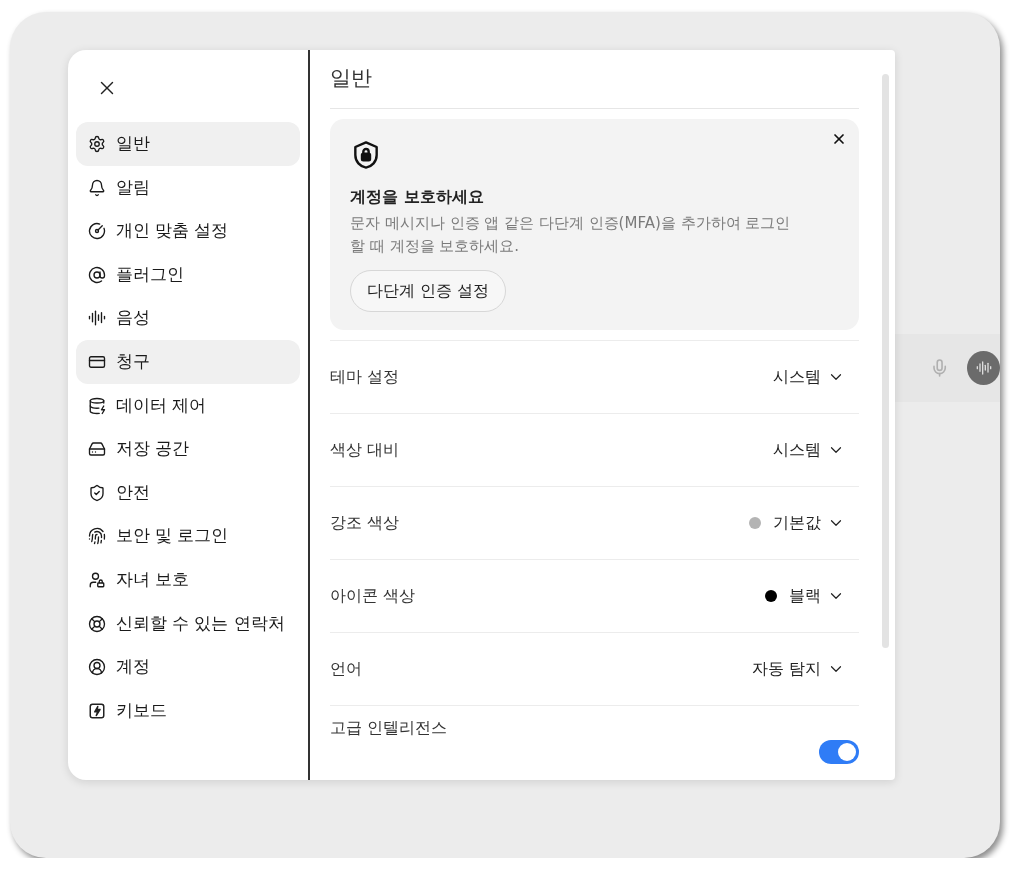 The width and height of the screenshot is (1024, 882). I want to click on setting-label: 색상 대비, so click(365, 450).